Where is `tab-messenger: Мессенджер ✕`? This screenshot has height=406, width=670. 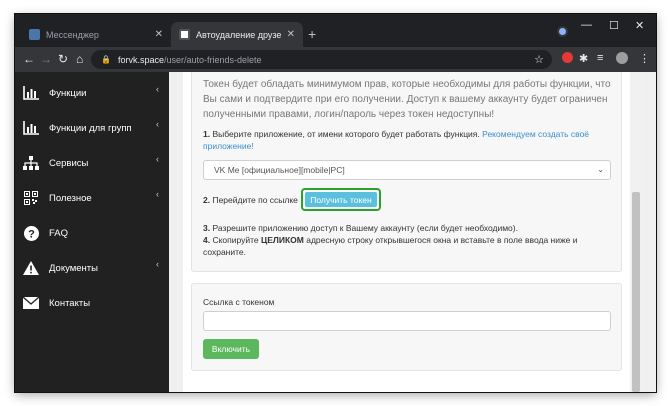
tab-messenger: Мессенджер ✕ is located at coordinates (96, 34).